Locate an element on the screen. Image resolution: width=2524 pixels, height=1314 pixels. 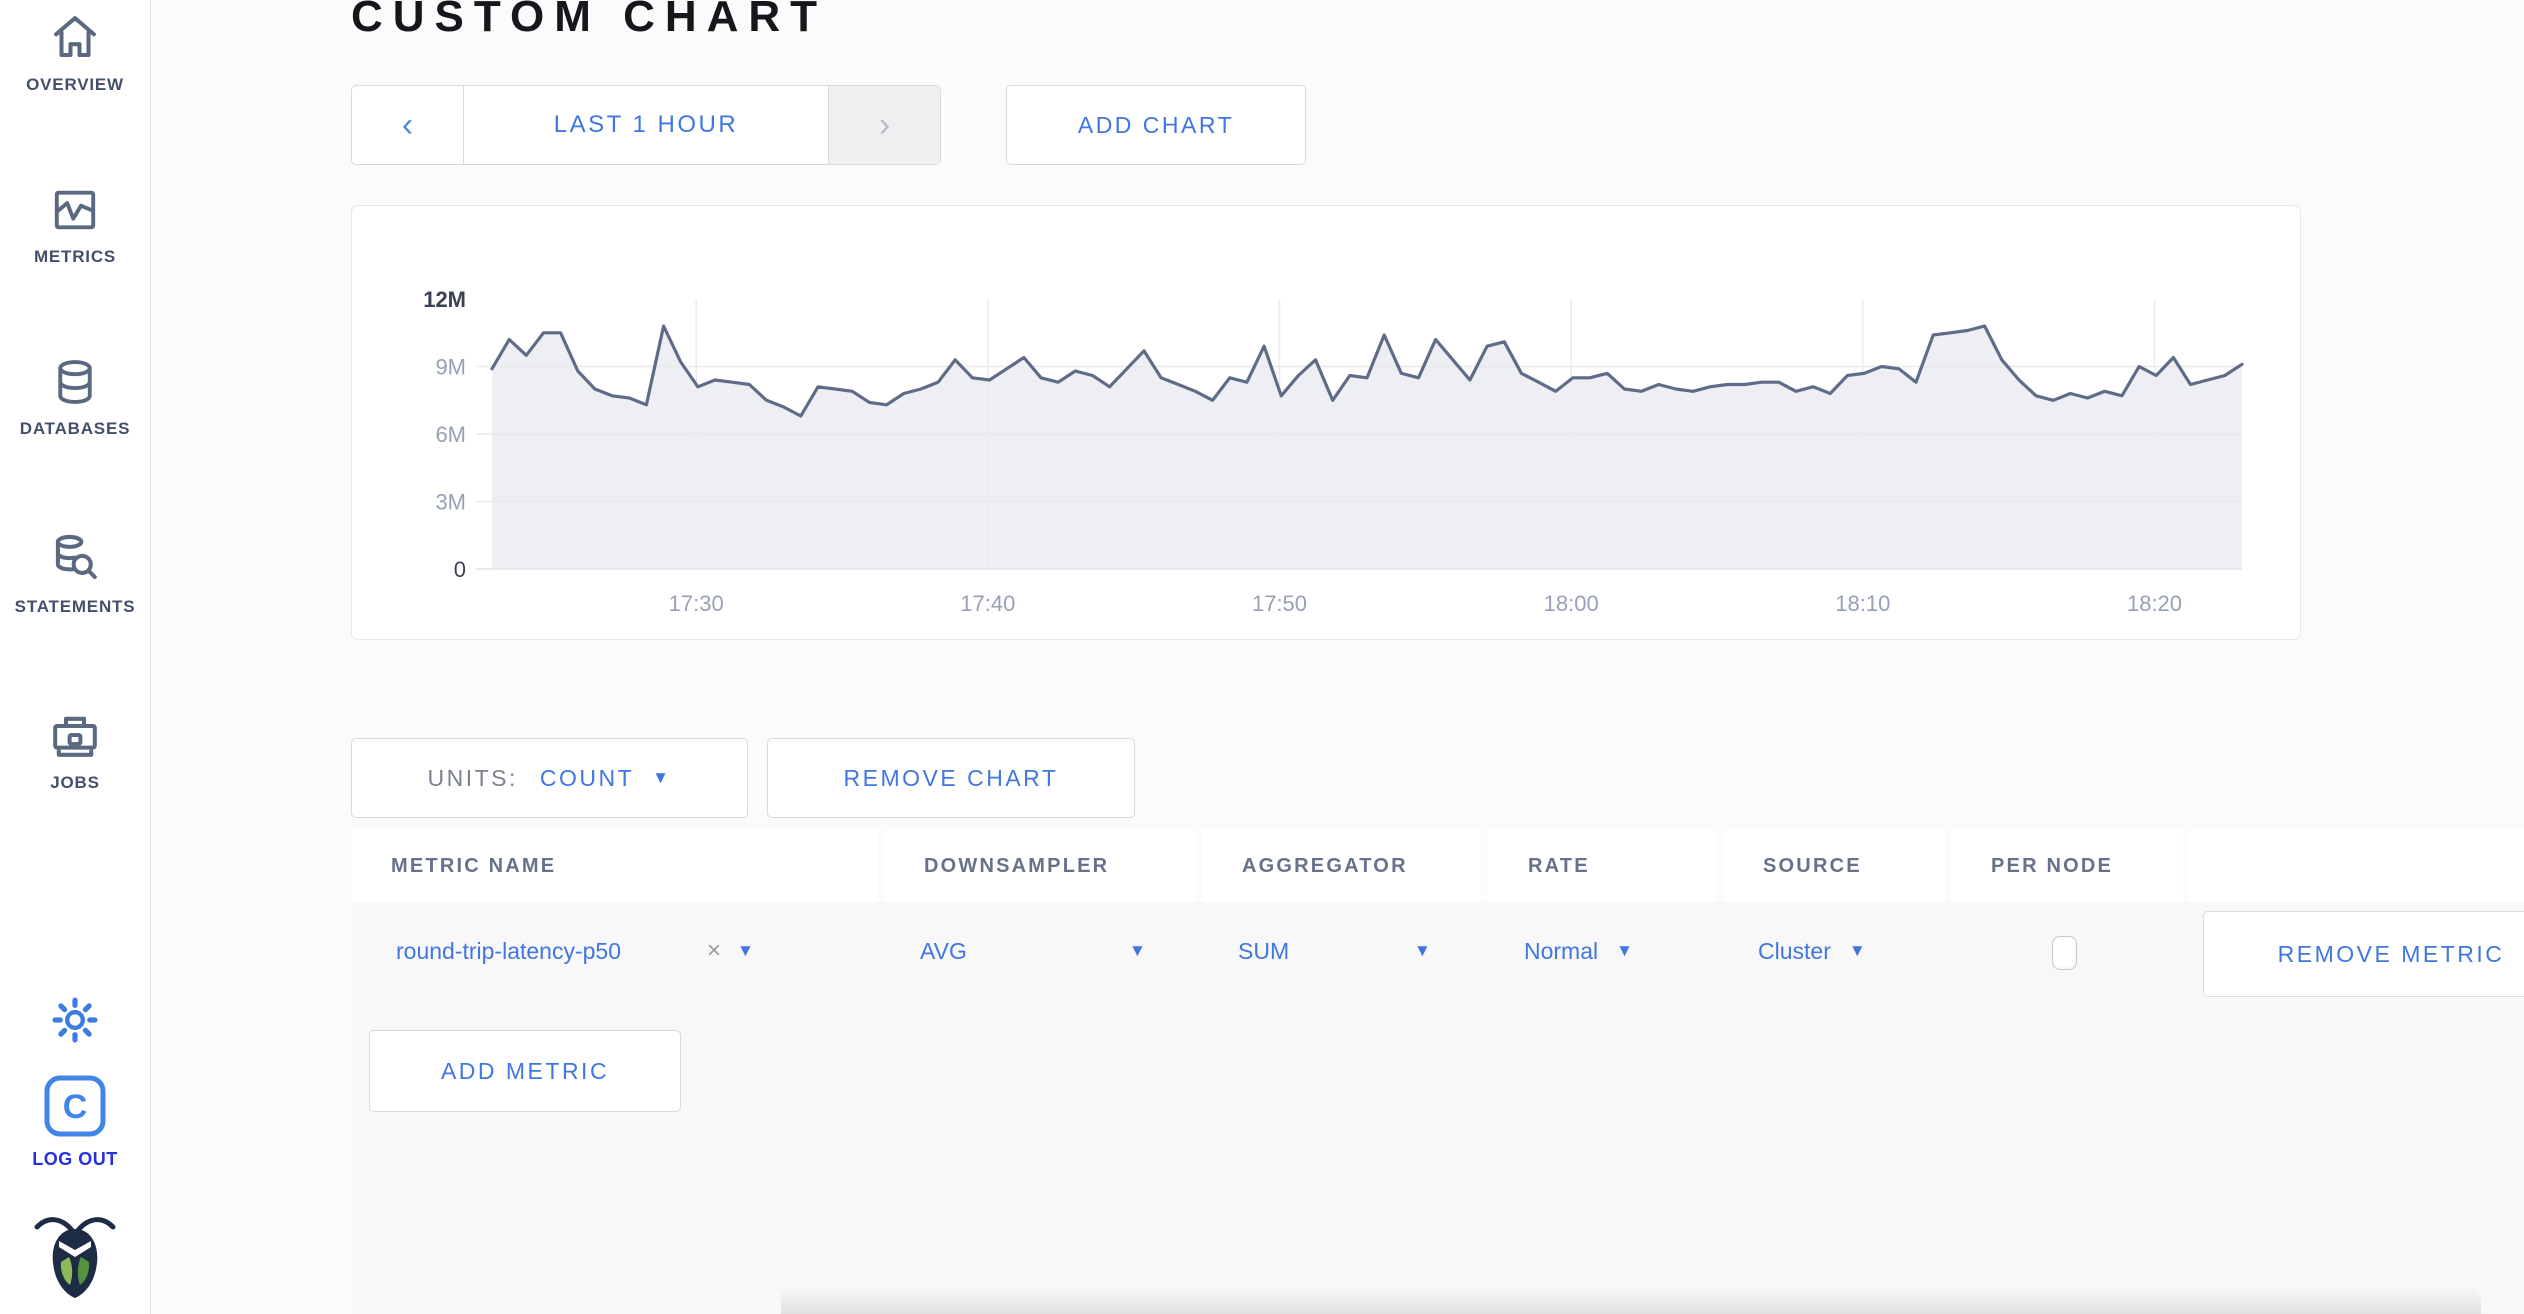
downsampler-dropdown: AVG is located at coordinates (943, 951).